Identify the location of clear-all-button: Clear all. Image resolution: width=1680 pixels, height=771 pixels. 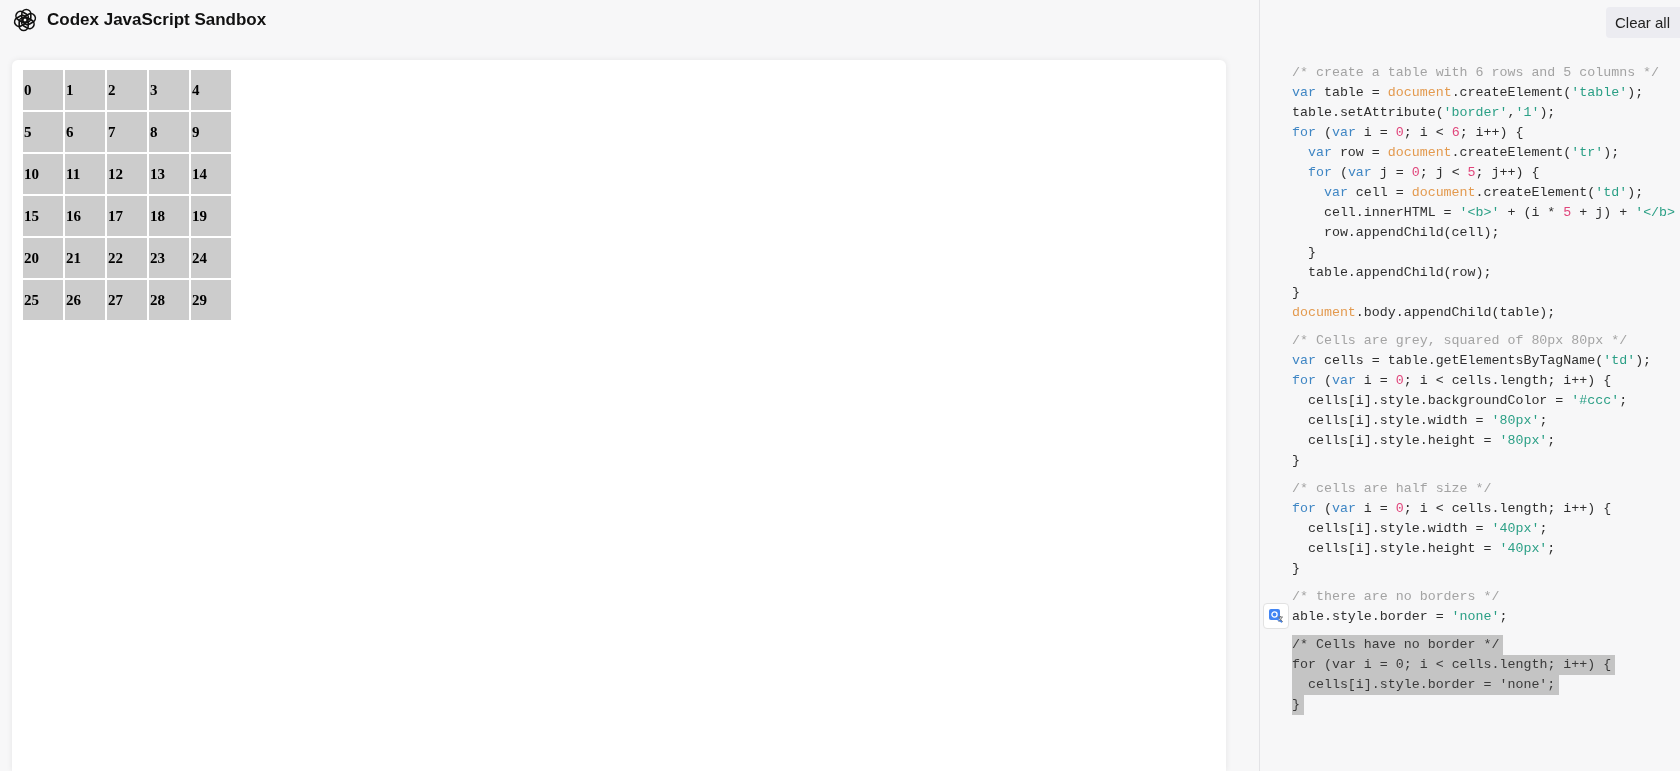
(1642, 22).